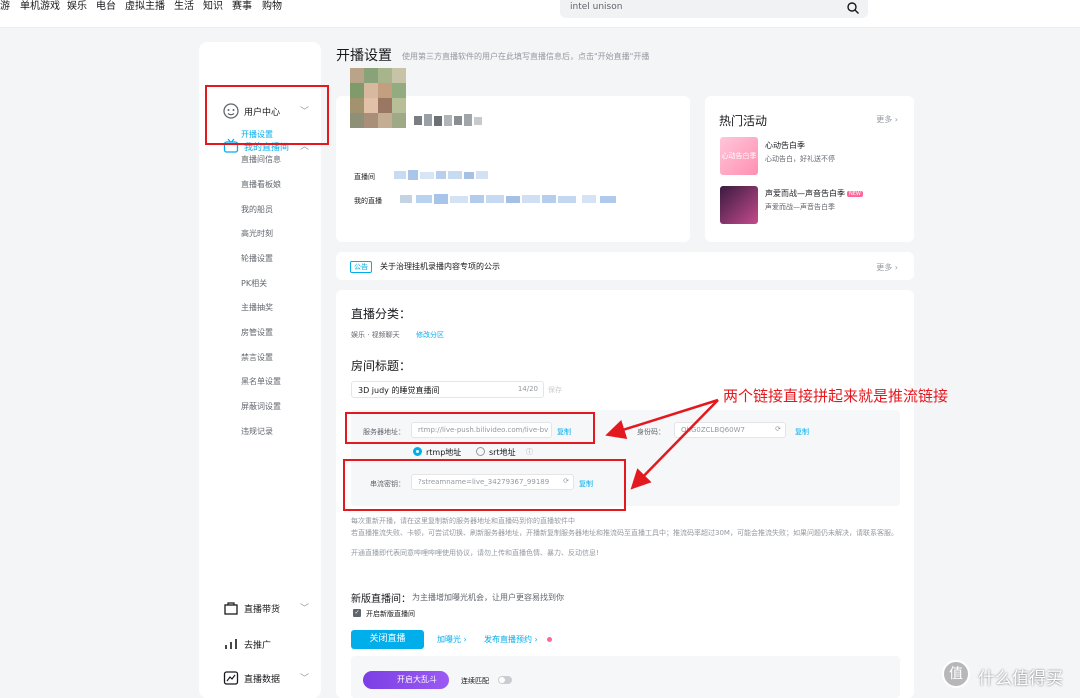 This screenshot has width=1080, height=698. What do you see at coordinates (261, 381) in the screenshot?
I see `sidebar-sub-item: 黑名单设置` at bounding box center [261, 381].